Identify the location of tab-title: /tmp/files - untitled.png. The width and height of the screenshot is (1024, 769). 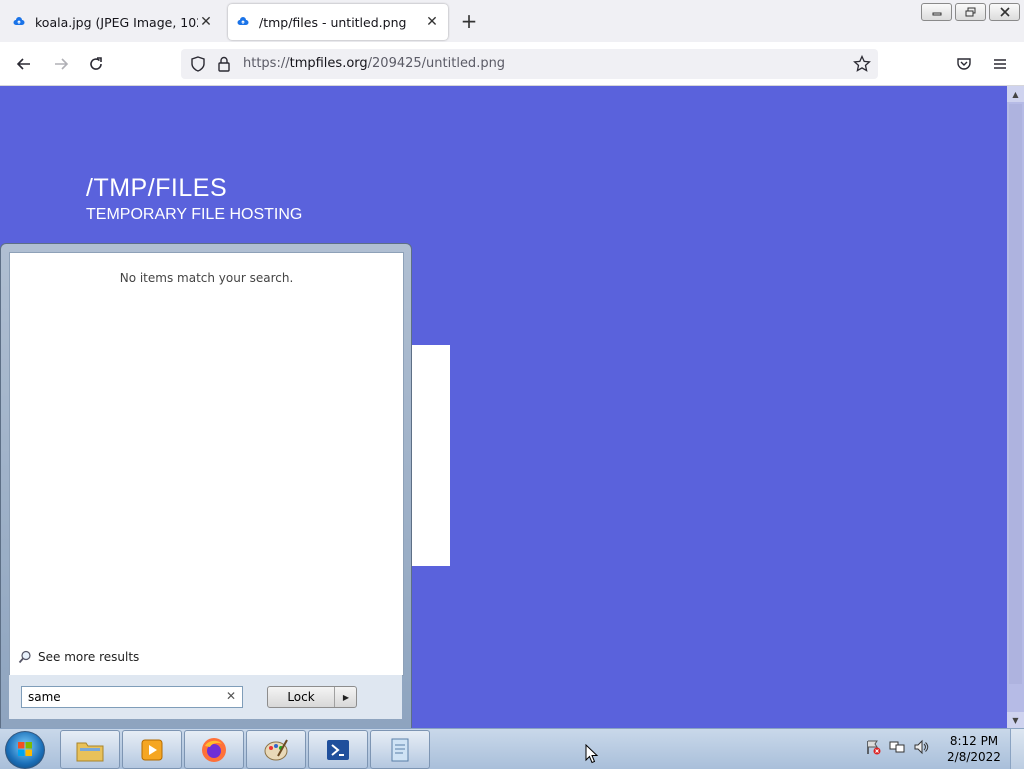
(333, 22).